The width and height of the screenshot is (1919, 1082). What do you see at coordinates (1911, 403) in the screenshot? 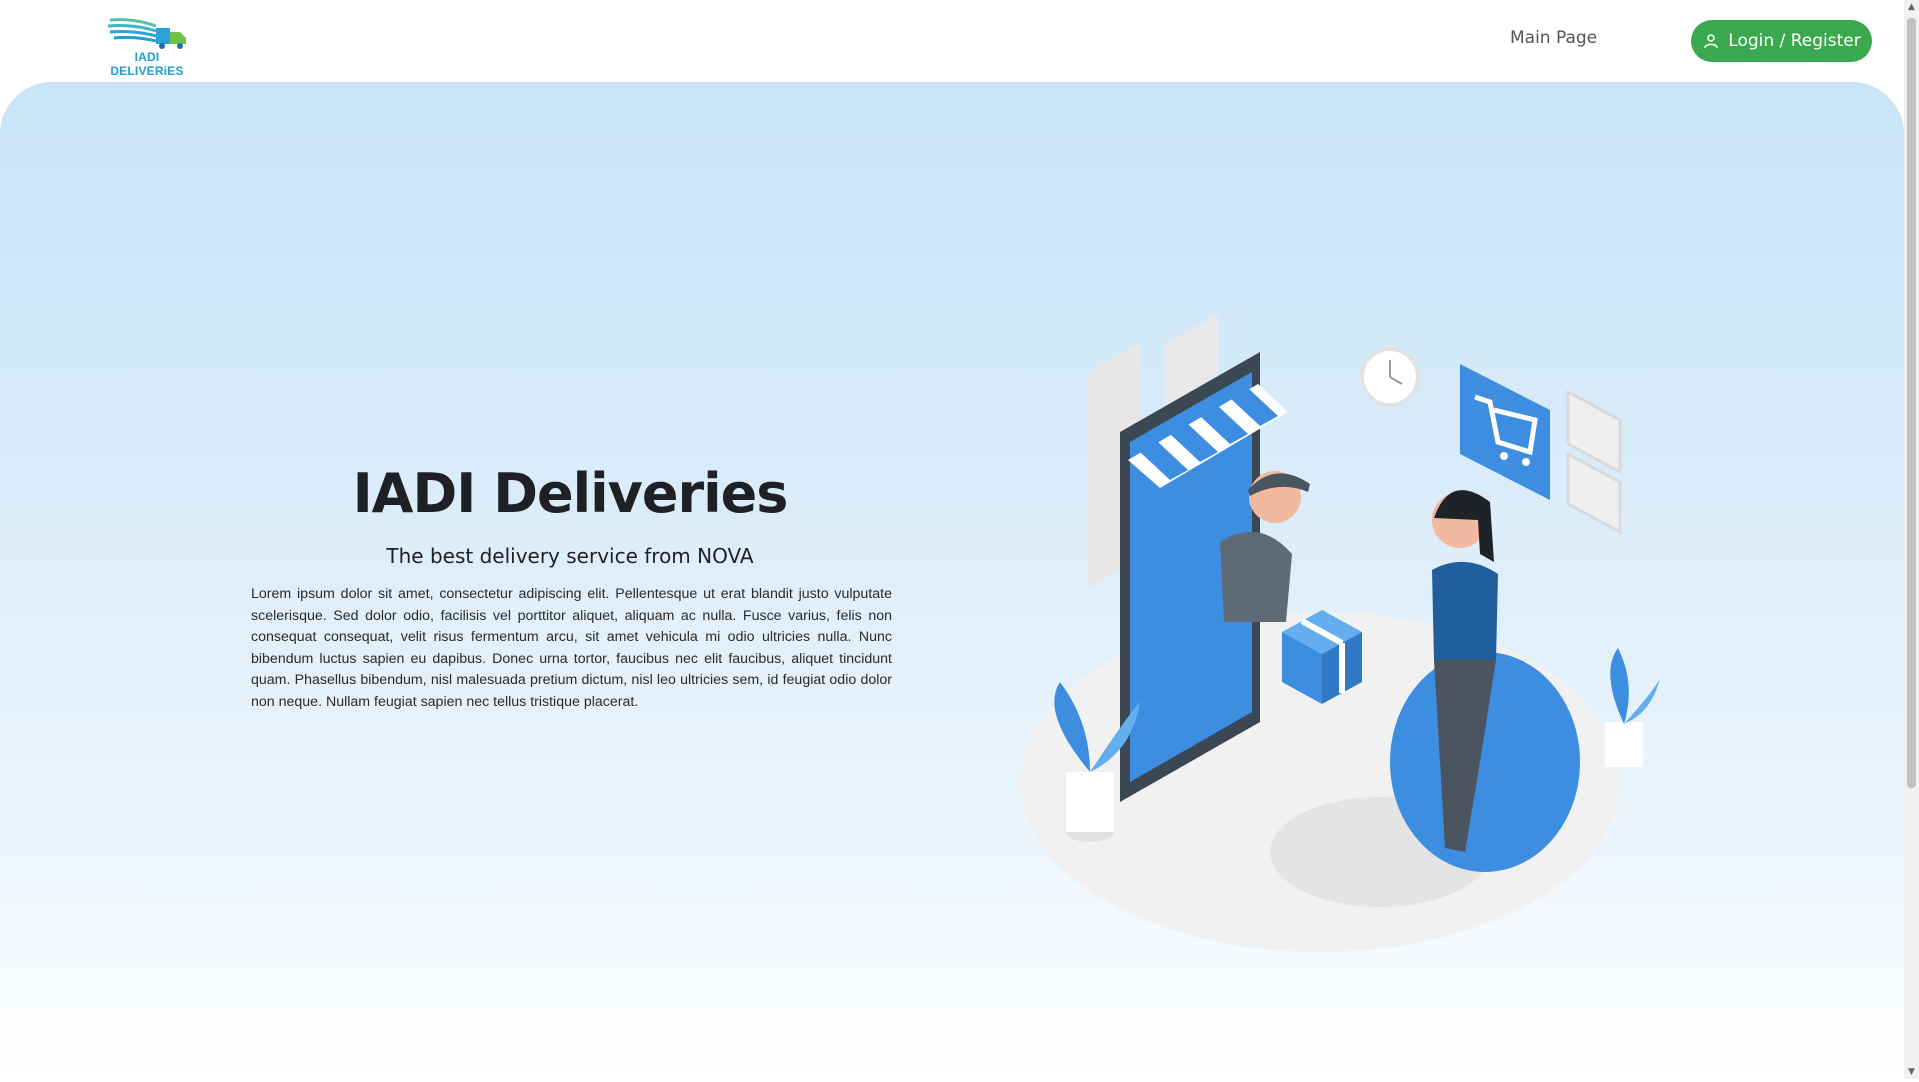
I see `scroll-thumb` at bounding box center [1911, 403].